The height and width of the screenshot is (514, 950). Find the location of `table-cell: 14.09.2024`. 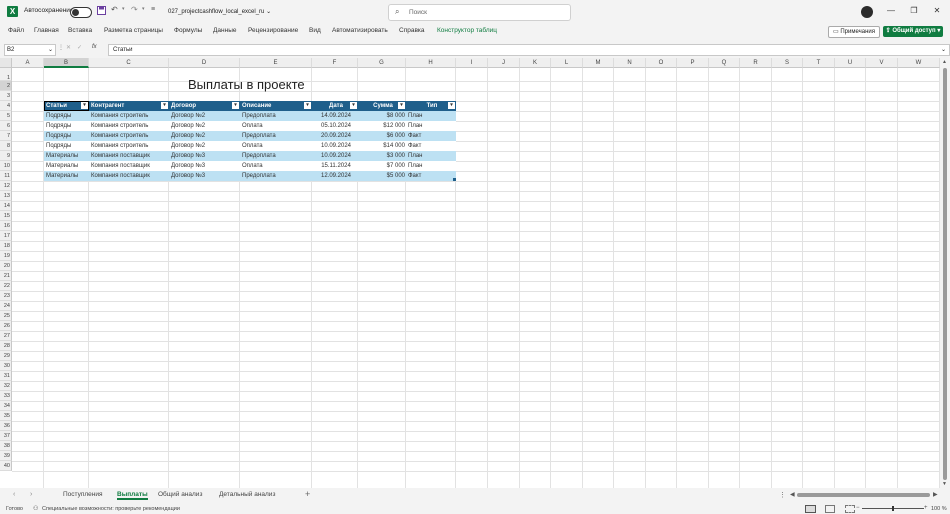

table-cell: 14.09.2024 is located at coordinates (335, 116).